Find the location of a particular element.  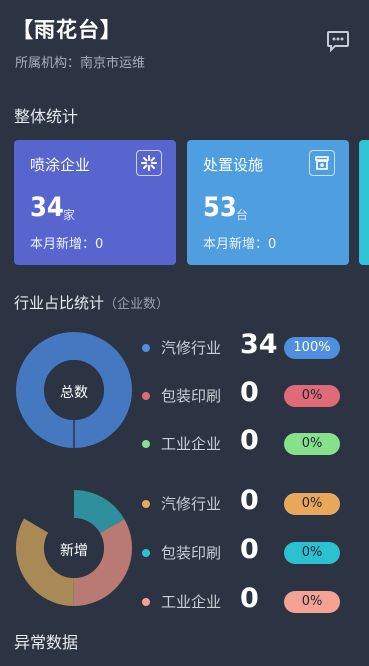

facility-icon is located at coordinates (322, 163).